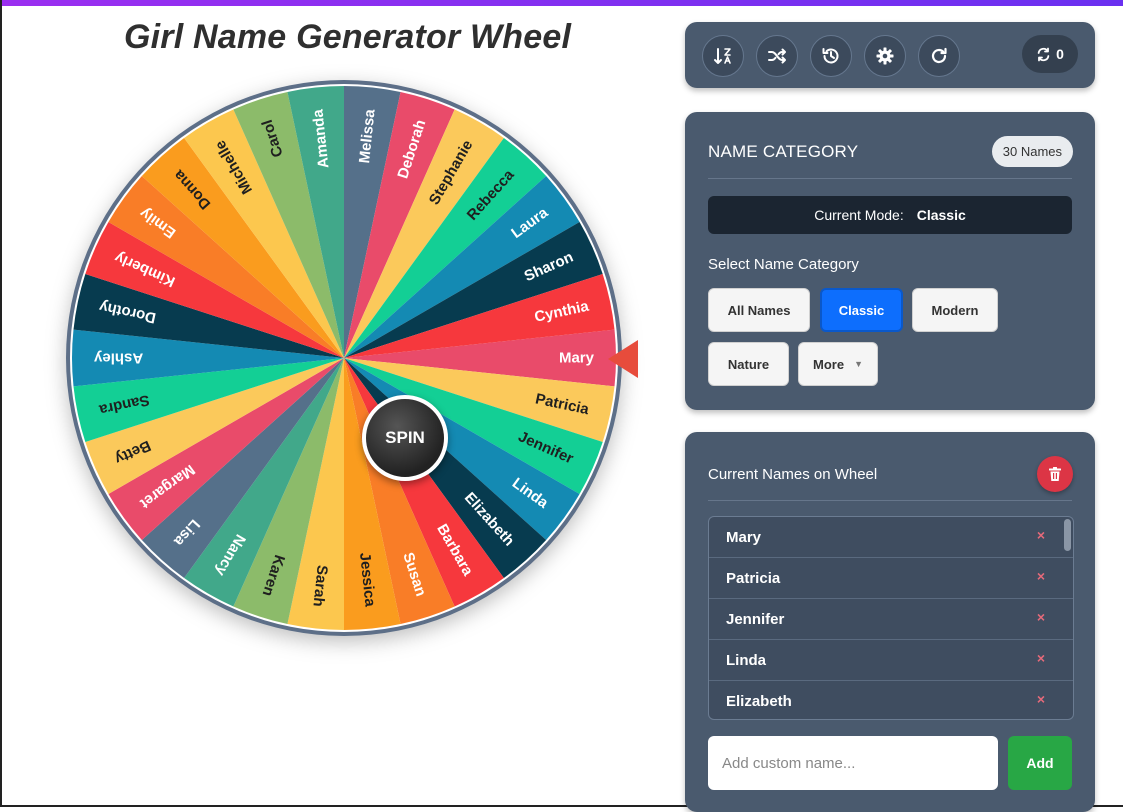  Describe the element at coordinates (955, 310) in the screenshot. I see `category-modern-button: Modern` at that location.